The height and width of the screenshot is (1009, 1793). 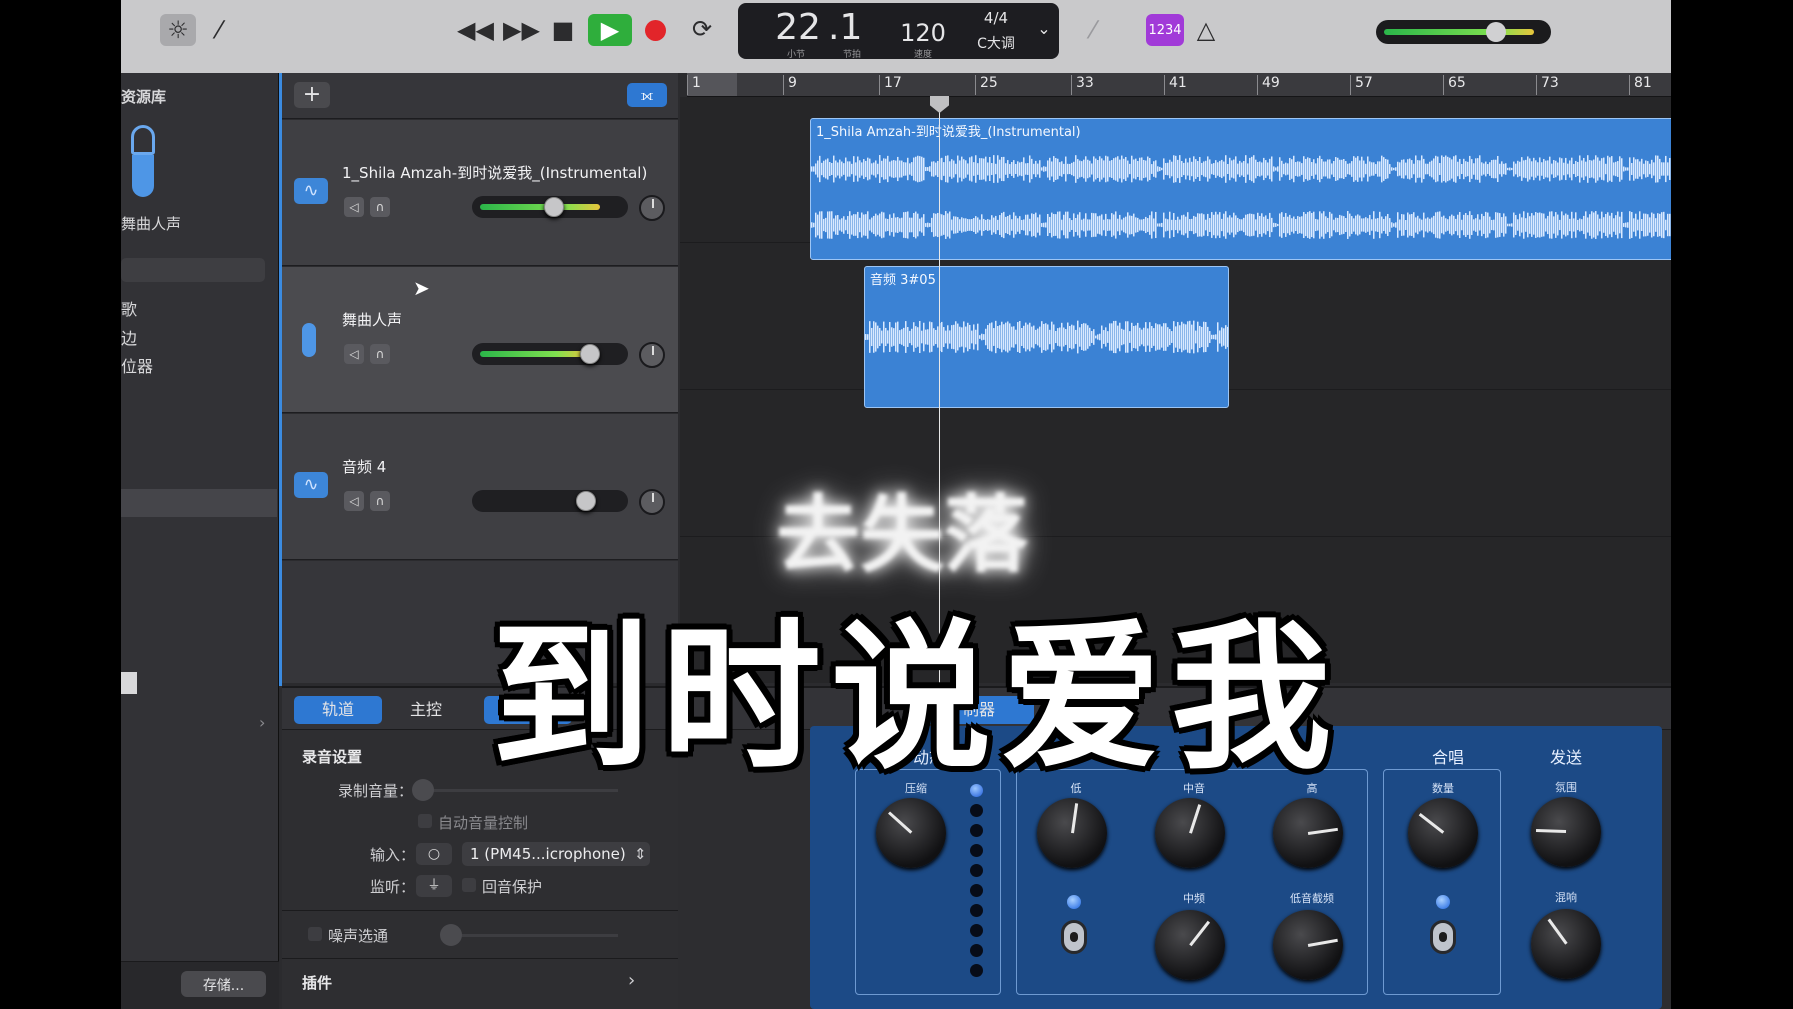 What do you see at coordinates (556, 854) in the screenshot?
I see `input-select: 1 (PM45...icrophone) ⇕` at bounding box center [556, 854].